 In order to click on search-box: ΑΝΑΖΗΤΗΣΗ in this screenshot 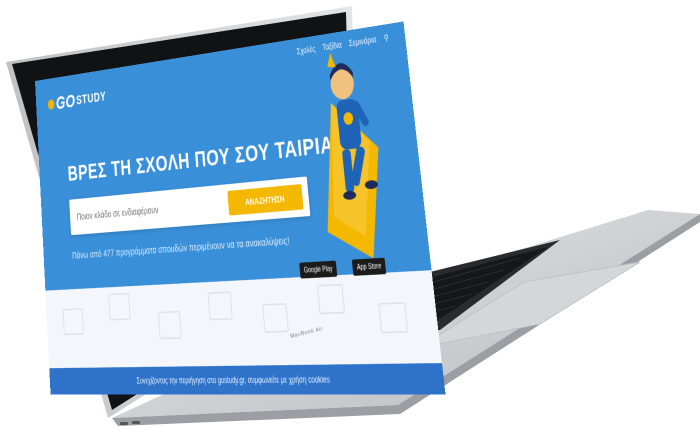, I will do `click(190, 206)`.